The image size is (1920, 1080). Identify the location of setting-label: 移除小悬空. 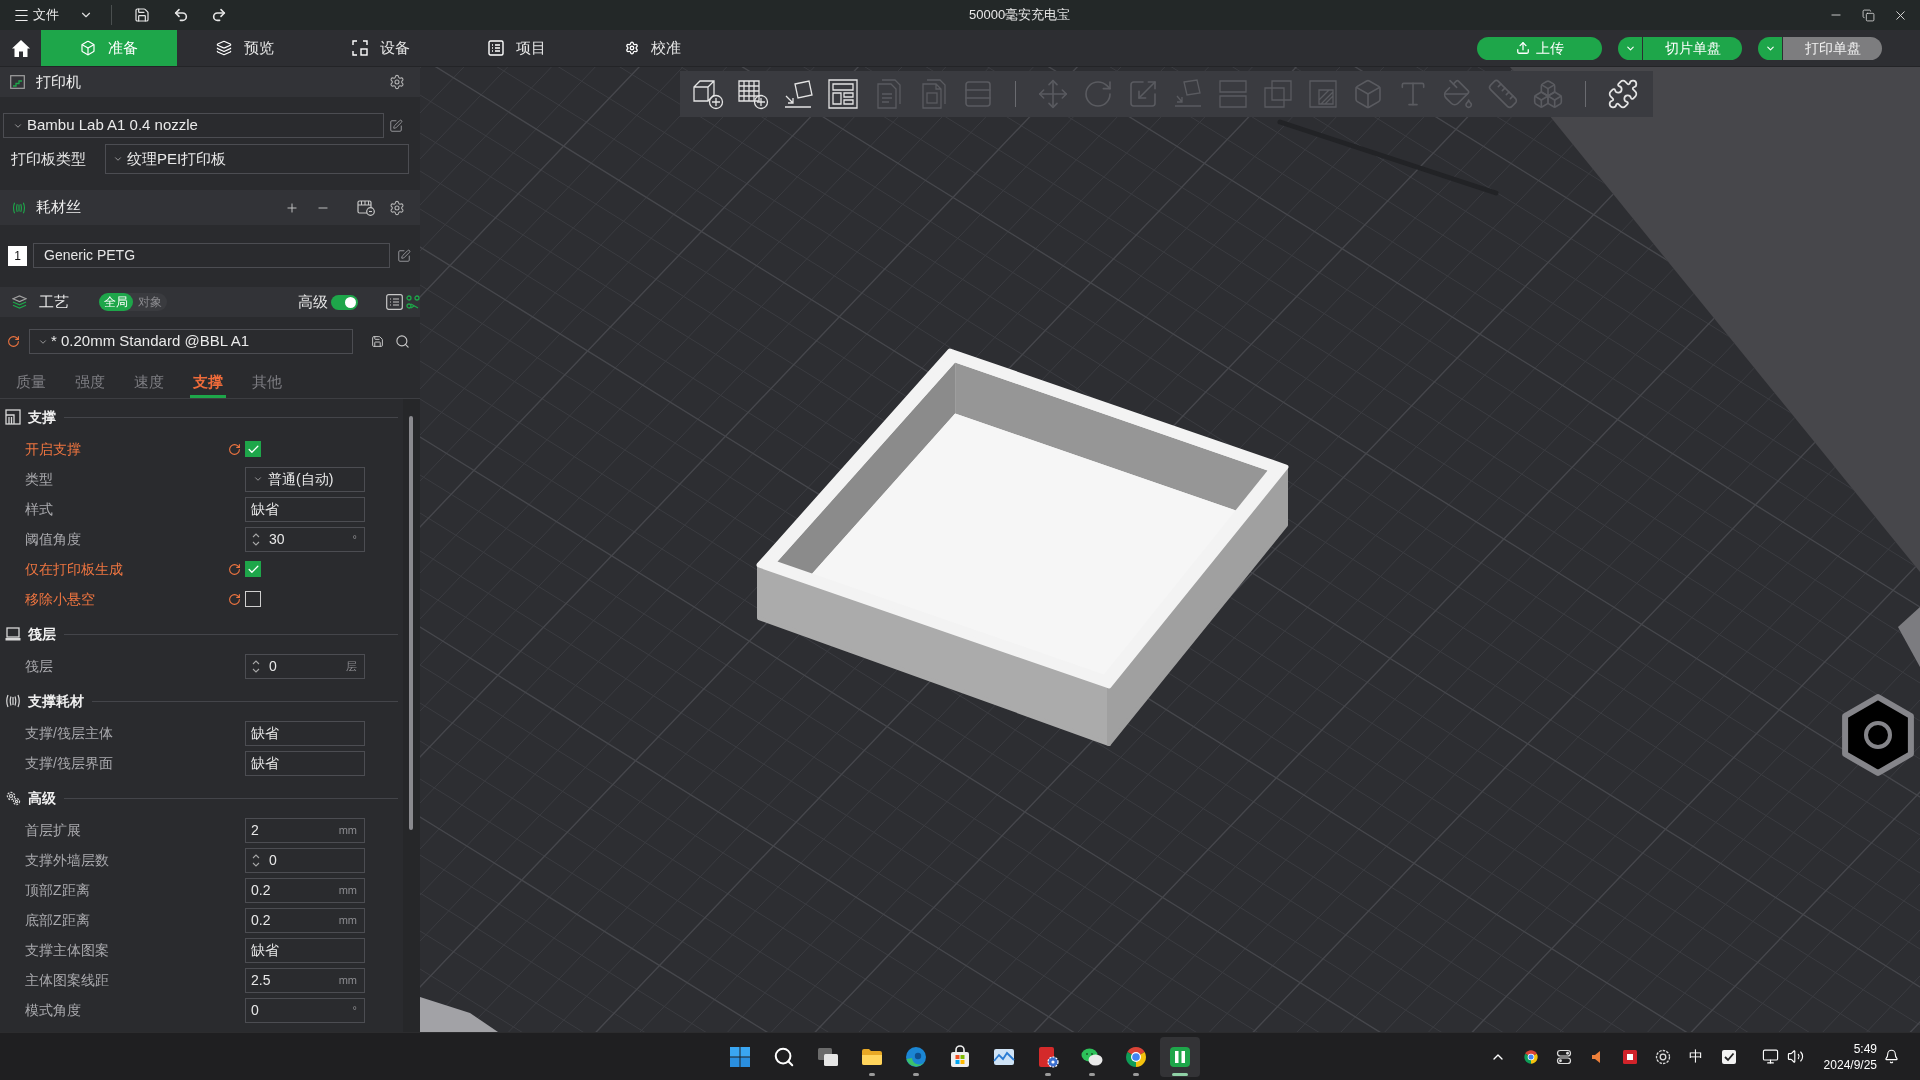
(60, 599).